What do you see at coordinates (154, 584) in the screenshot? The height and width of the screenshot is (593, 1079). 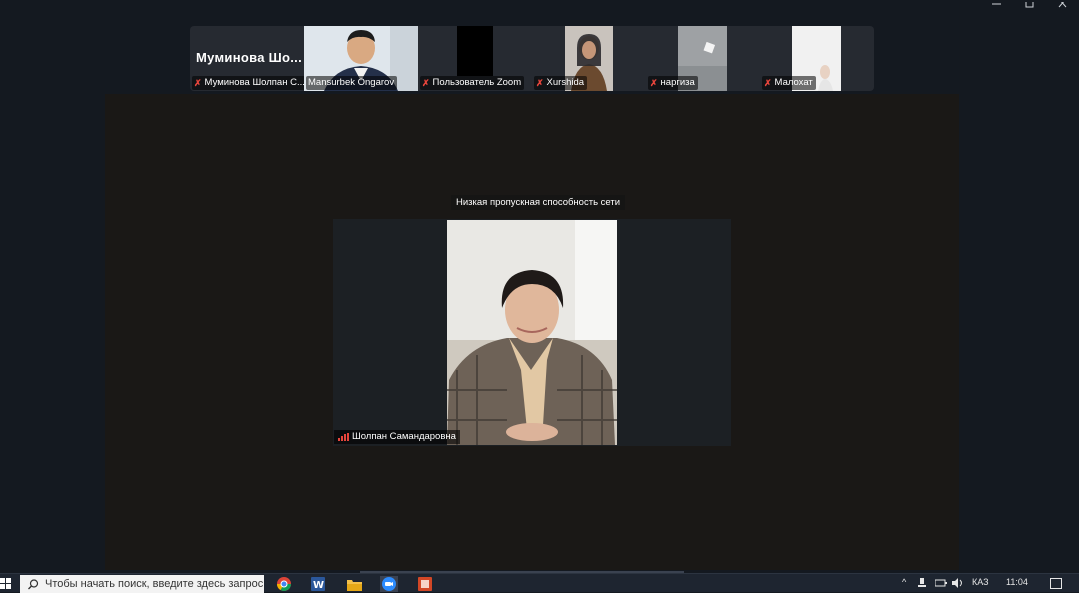 I see `search-placeholder: Чтобы начать поиск, введите здесь запрос` at bounding box center [154, 584].